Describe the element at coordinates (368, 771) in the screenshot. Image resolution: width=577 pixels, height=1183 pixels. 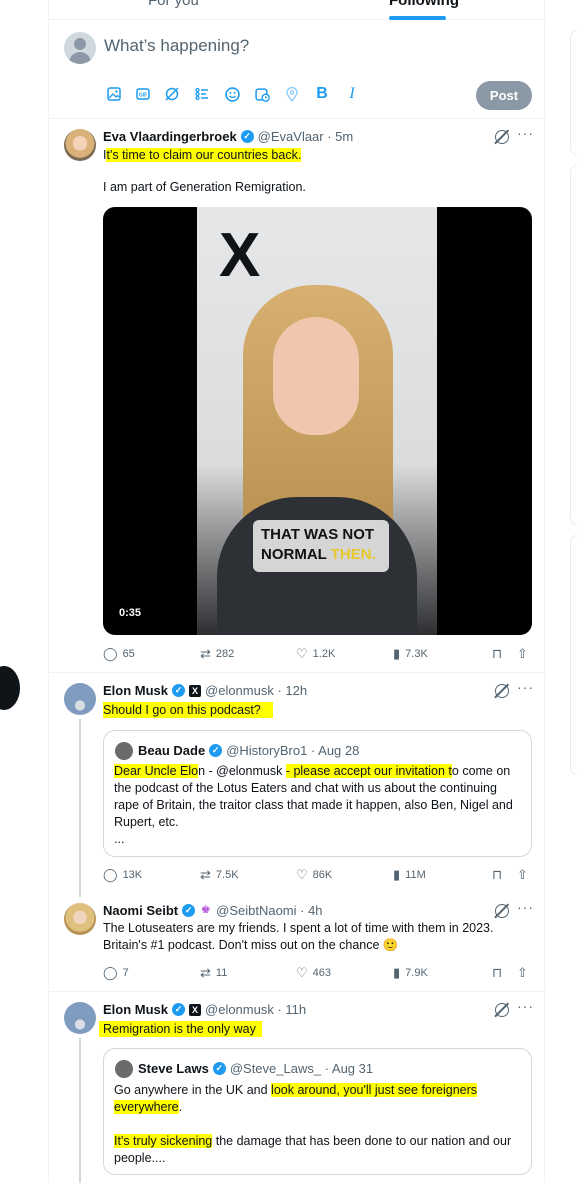
I see `text-segment: - please accept our invitation t` at that location.